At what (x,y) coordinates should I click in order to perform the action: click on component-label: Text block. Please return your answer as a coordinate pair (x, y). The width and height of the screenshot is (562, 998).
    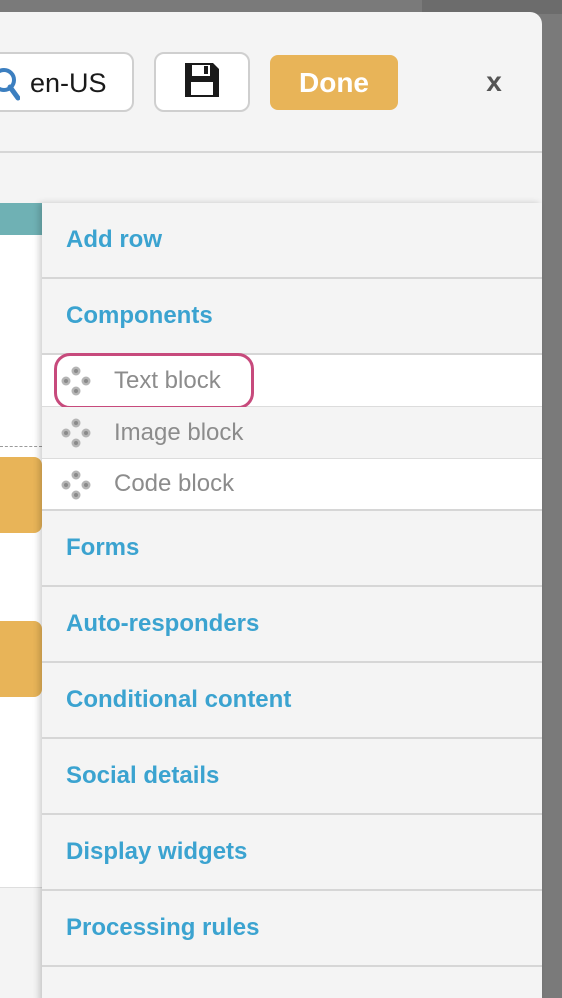
    Looking at the image, I should click on (167, 380).